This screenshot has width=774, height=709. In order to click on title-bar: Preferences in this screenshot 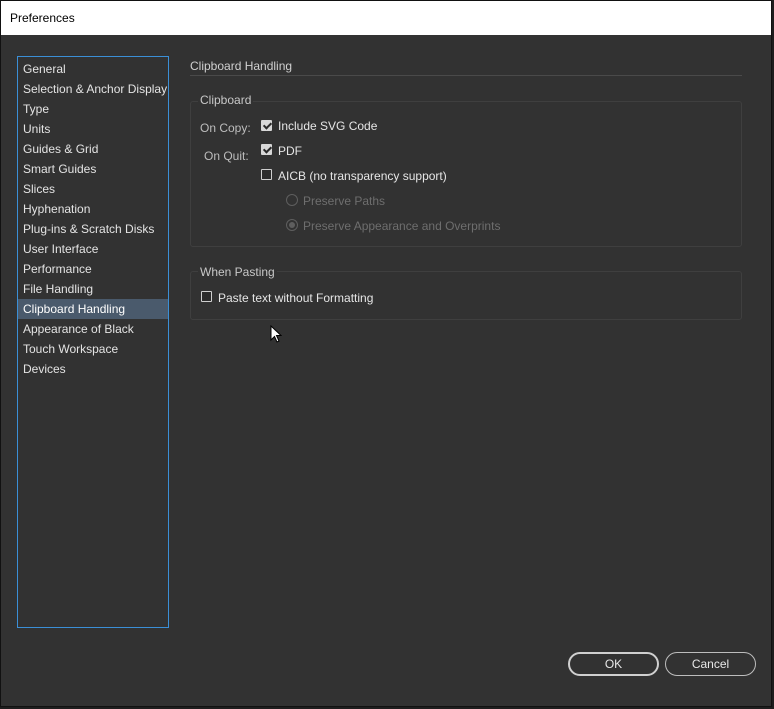, I will do `click(386, 18)`.